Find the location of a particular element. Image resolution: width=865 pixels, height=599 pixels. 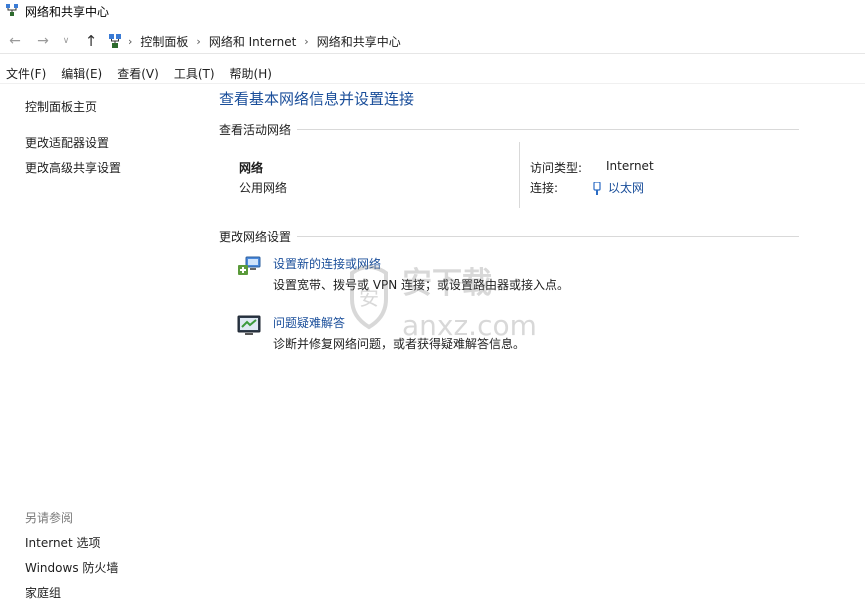

page-title: 查看基本网络信息并设置连接 is located at coordinates (317, 99).